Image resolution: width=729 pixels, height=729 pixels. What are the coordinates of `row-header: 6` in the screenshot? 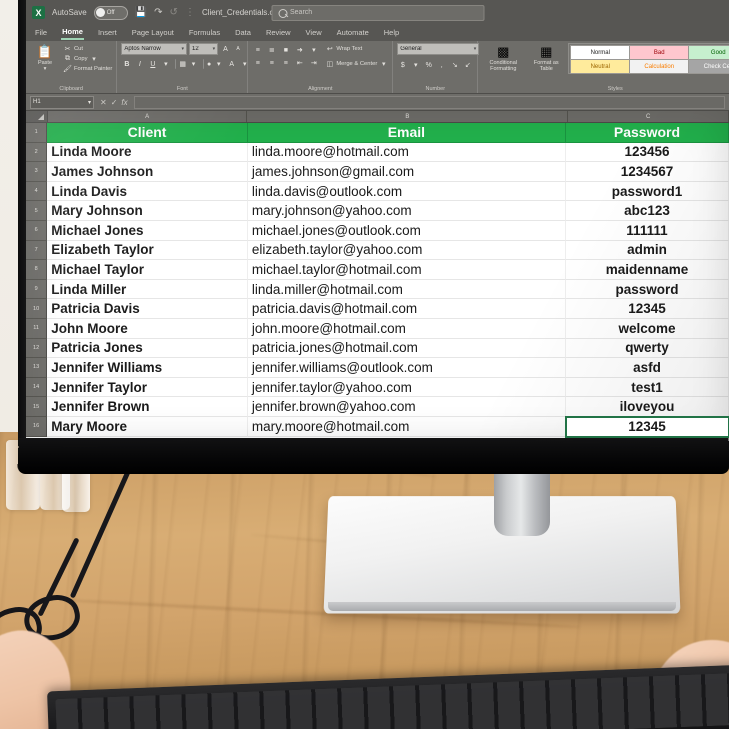 It's located at (37, 230).